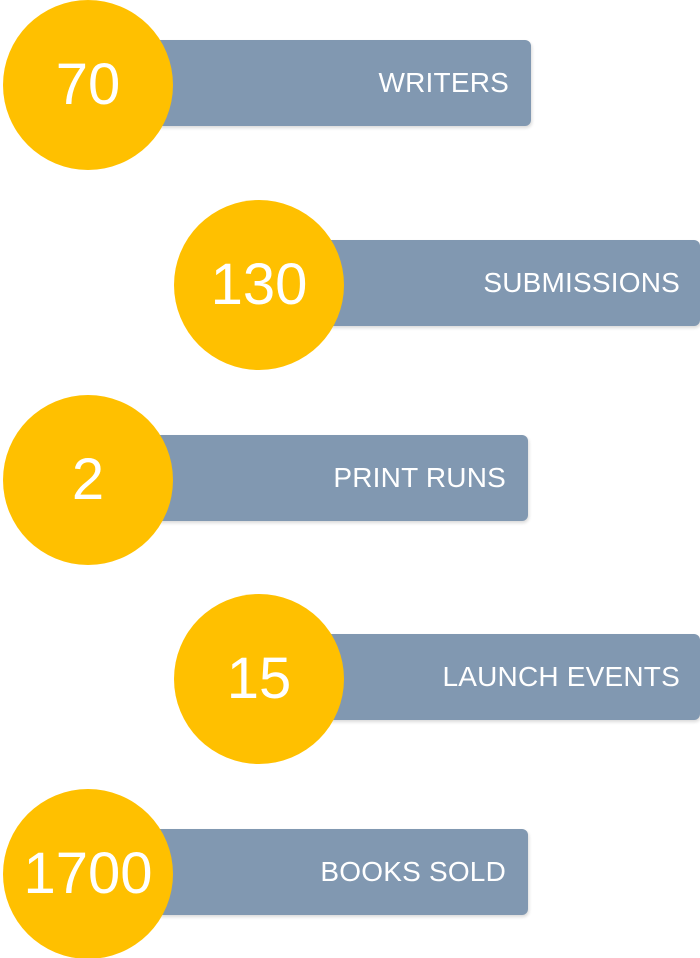 The image size is (700, 958). I want to click on stat-label: WRITERS, so click(443, 82).